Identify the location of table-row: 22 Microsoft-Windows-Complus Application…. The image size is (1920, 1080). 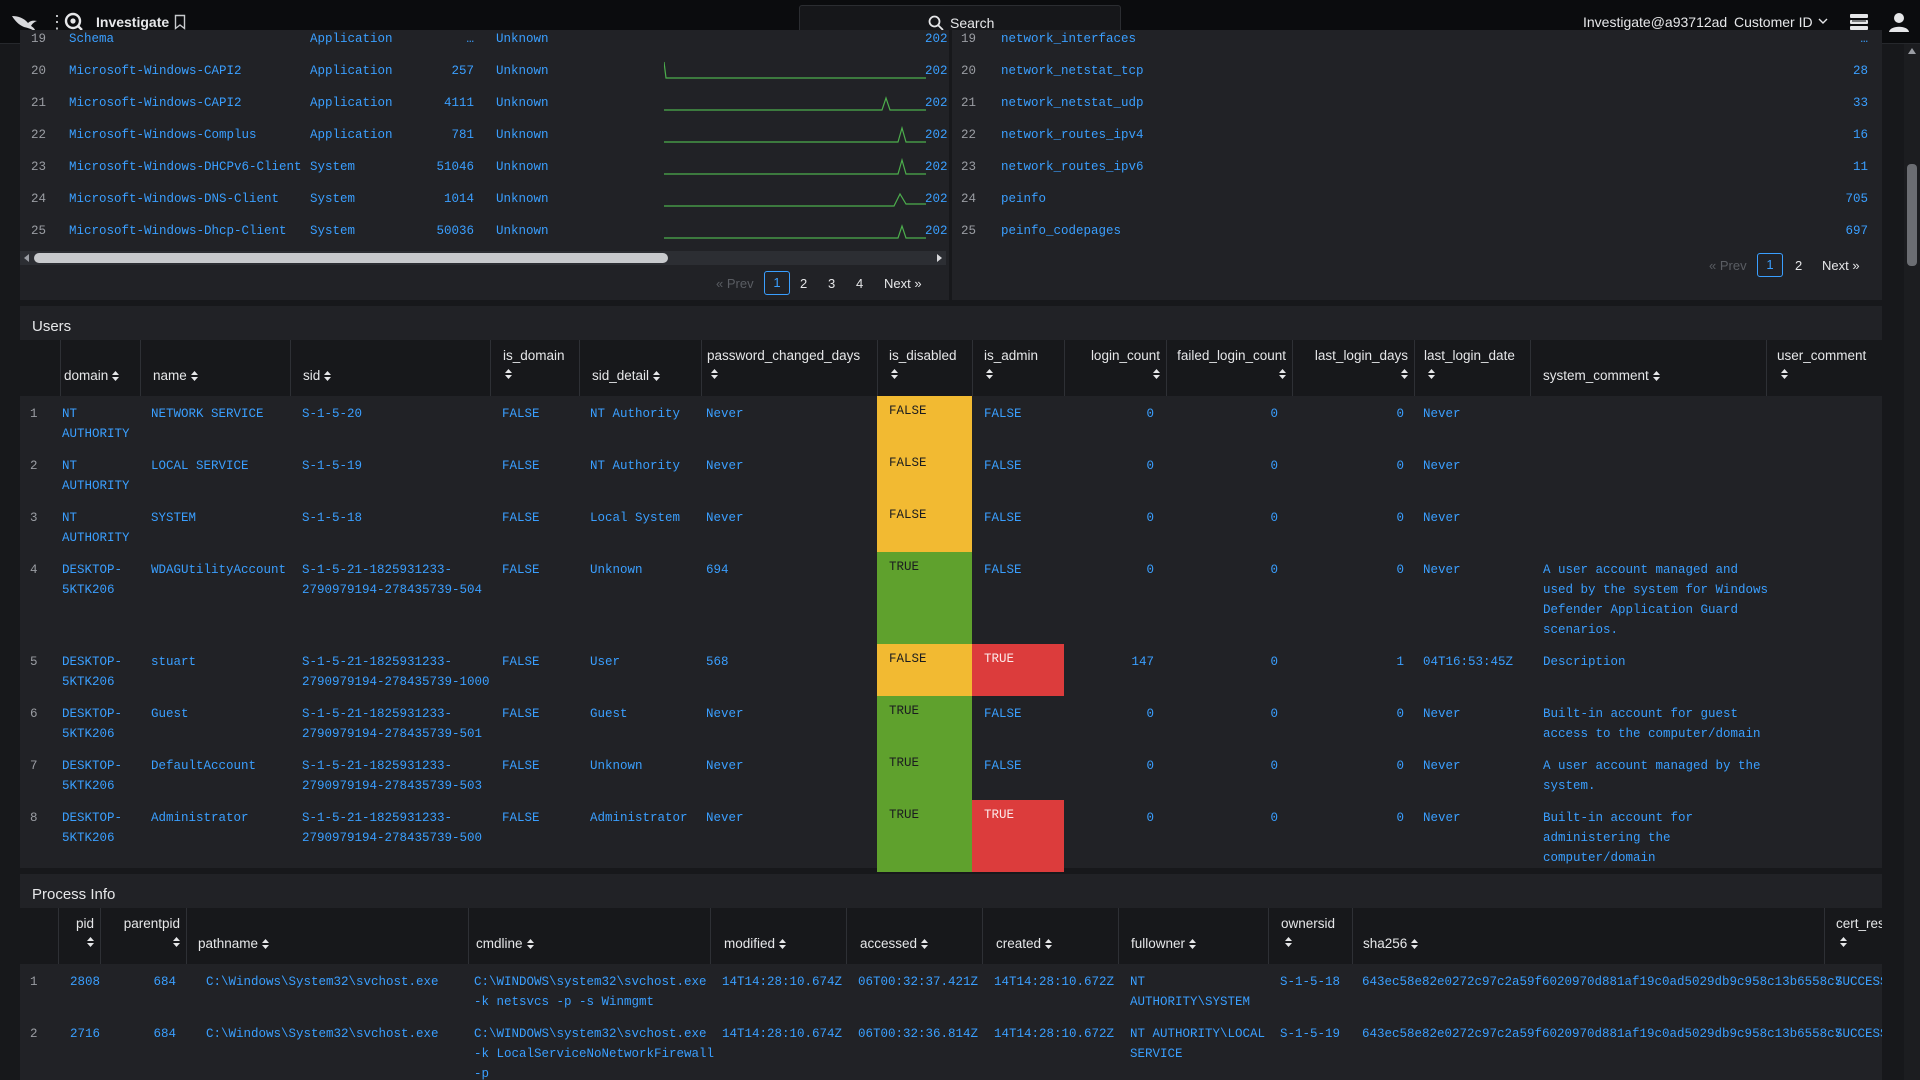
(485, 134).